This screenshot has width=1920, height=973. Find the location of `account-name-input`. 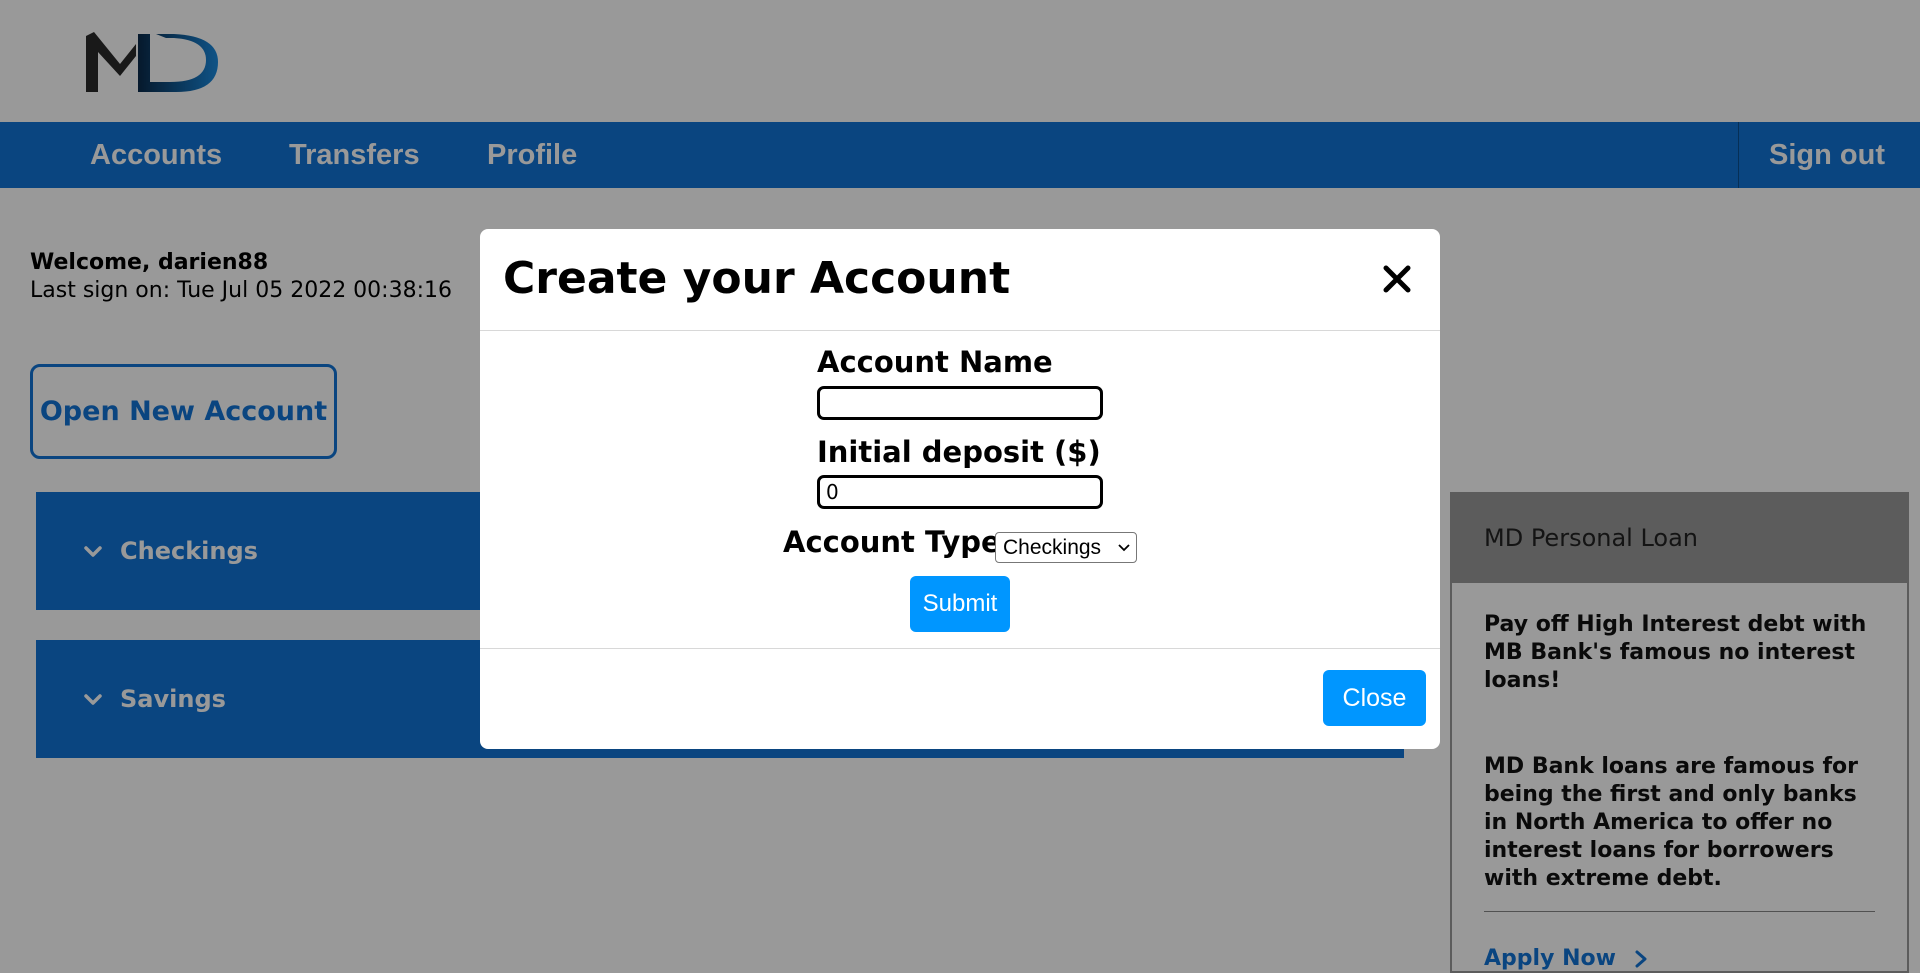

account-name-input is located at coordinates (960, 403).